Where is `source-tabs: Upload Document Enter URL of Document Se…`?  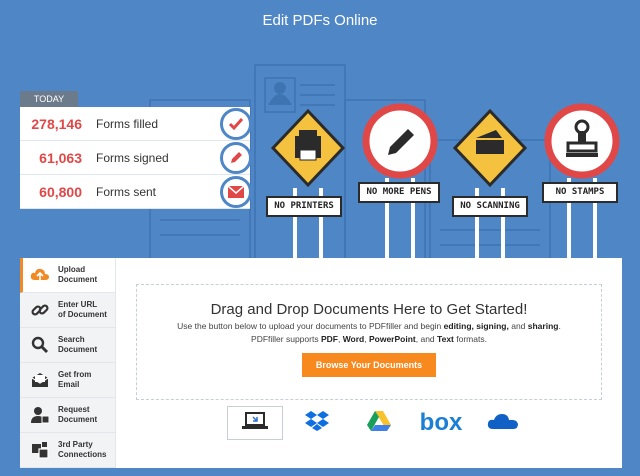 source-tabs: Upload Document Enter URL of Document Se… is located at coordinates (68, 363).